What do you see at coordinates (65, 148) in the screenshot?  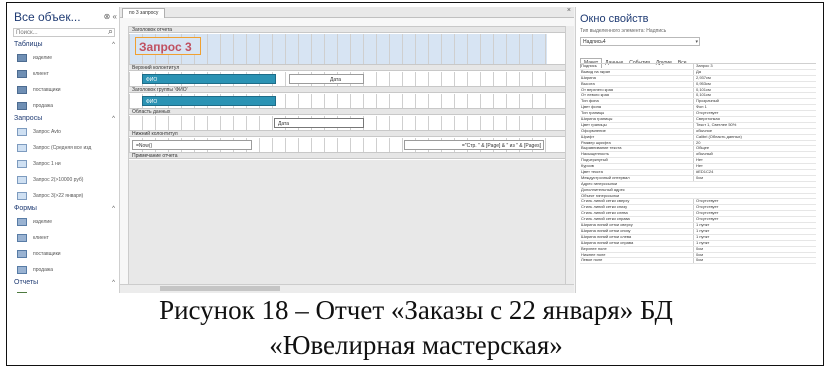 I see `nav-item: Запрос (Средняя все изд` at bounding box center [65, 148].